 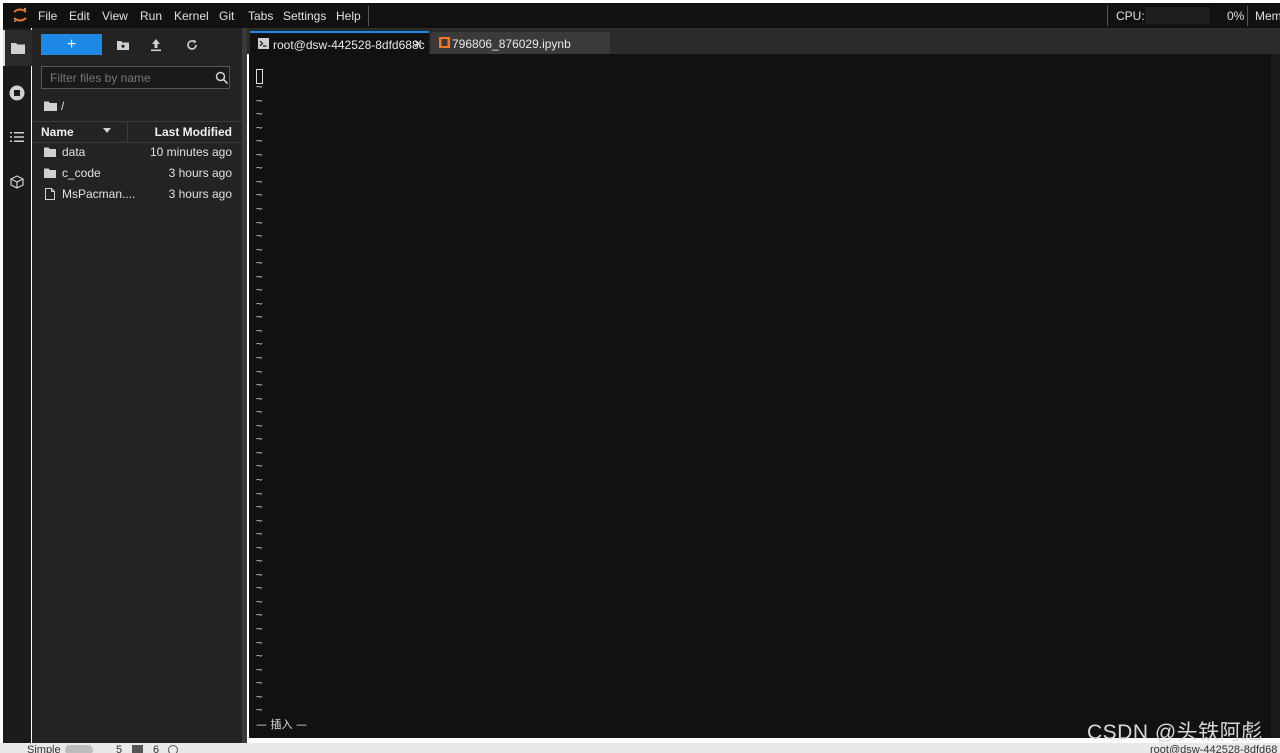 What do you see at coordinates (193, 132) in the screenshot?
I see `column-modified-header: Last Modified` at bounding box center [193, 132].